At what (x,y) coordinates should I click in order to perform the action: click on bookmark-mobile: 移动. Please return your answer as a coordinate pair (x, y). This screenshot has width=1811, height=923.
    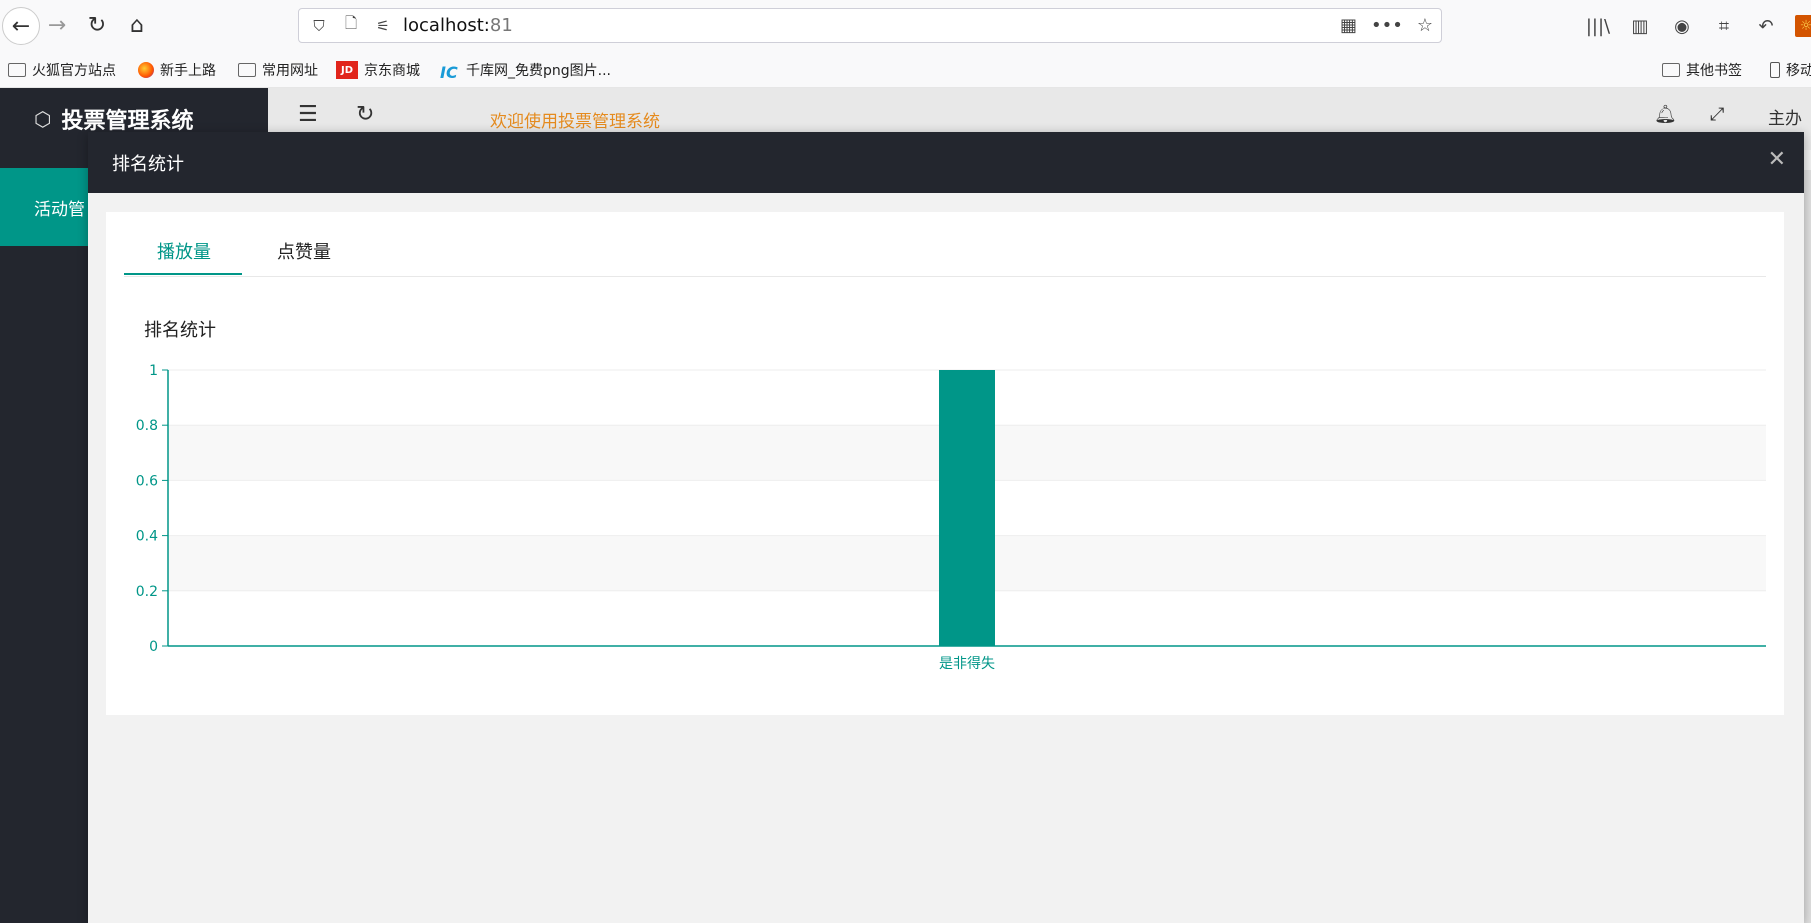
    Looking at the image, I should click on (1790, 70).